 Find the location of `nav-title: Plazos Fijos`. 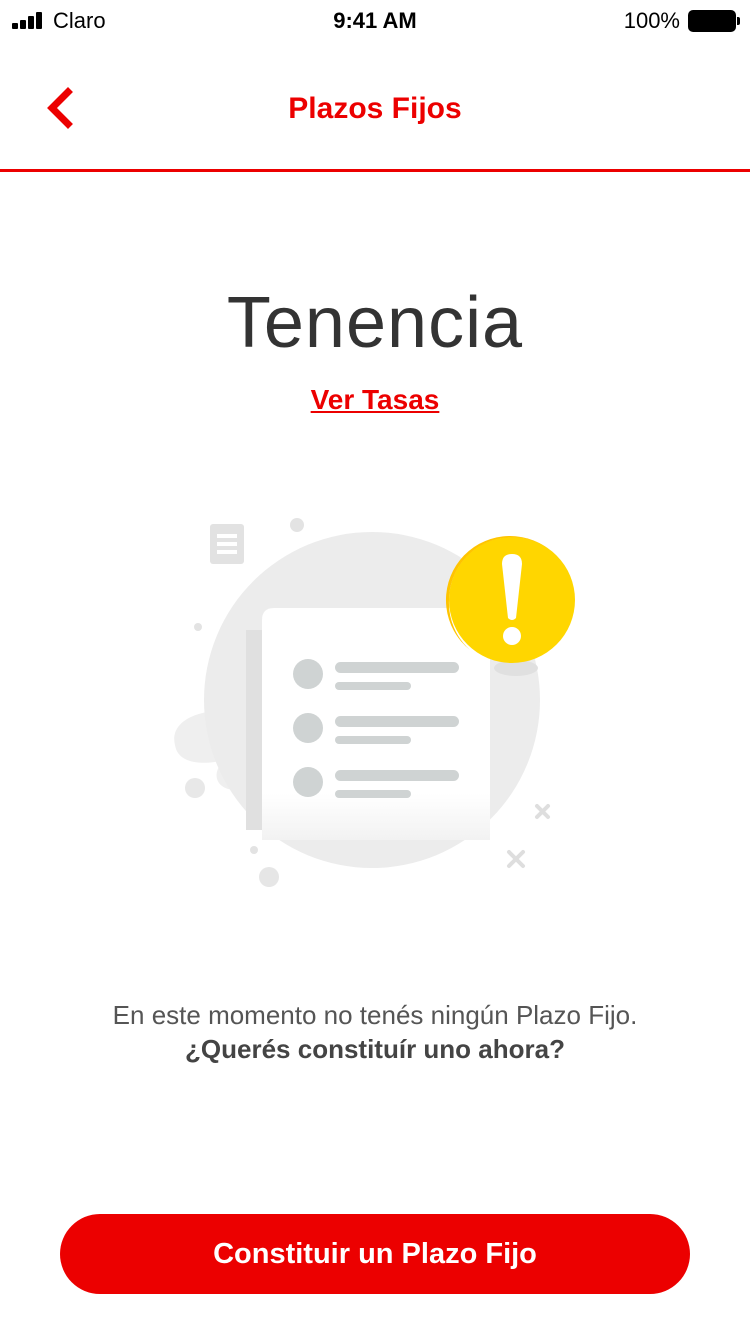

nav-title: Plazos Fijos is located at coordinates (375, 108).